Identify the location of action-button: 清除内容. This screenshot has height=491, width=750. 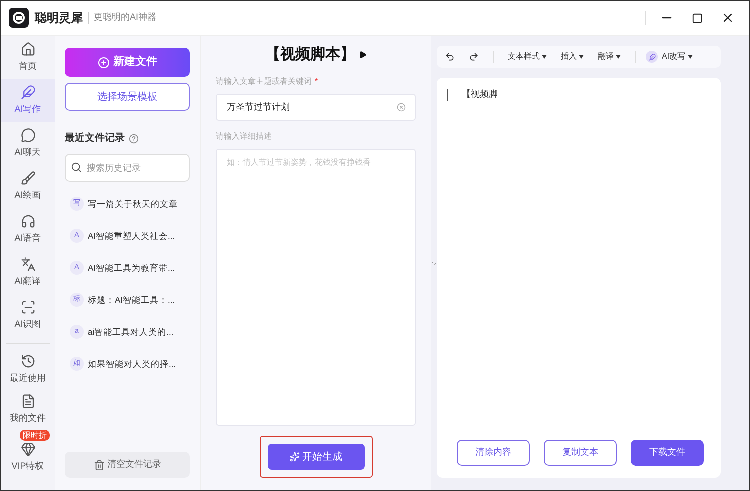
(493, 453).